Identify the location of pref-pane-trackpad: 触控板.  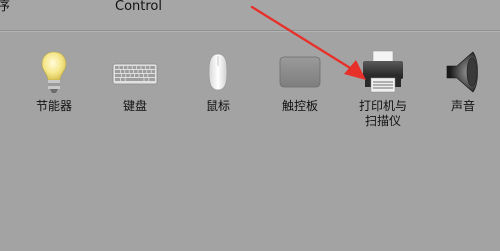
(300, 81).